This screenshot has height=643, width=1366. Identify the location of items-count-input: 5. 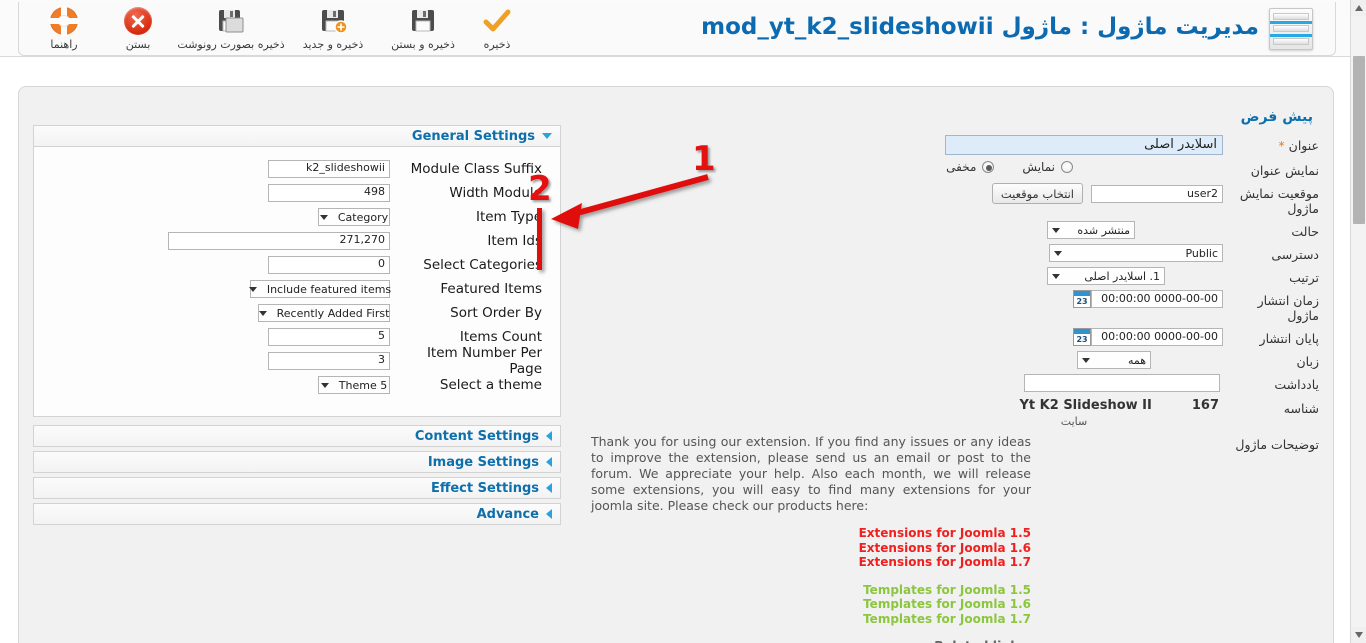
(329, 337).